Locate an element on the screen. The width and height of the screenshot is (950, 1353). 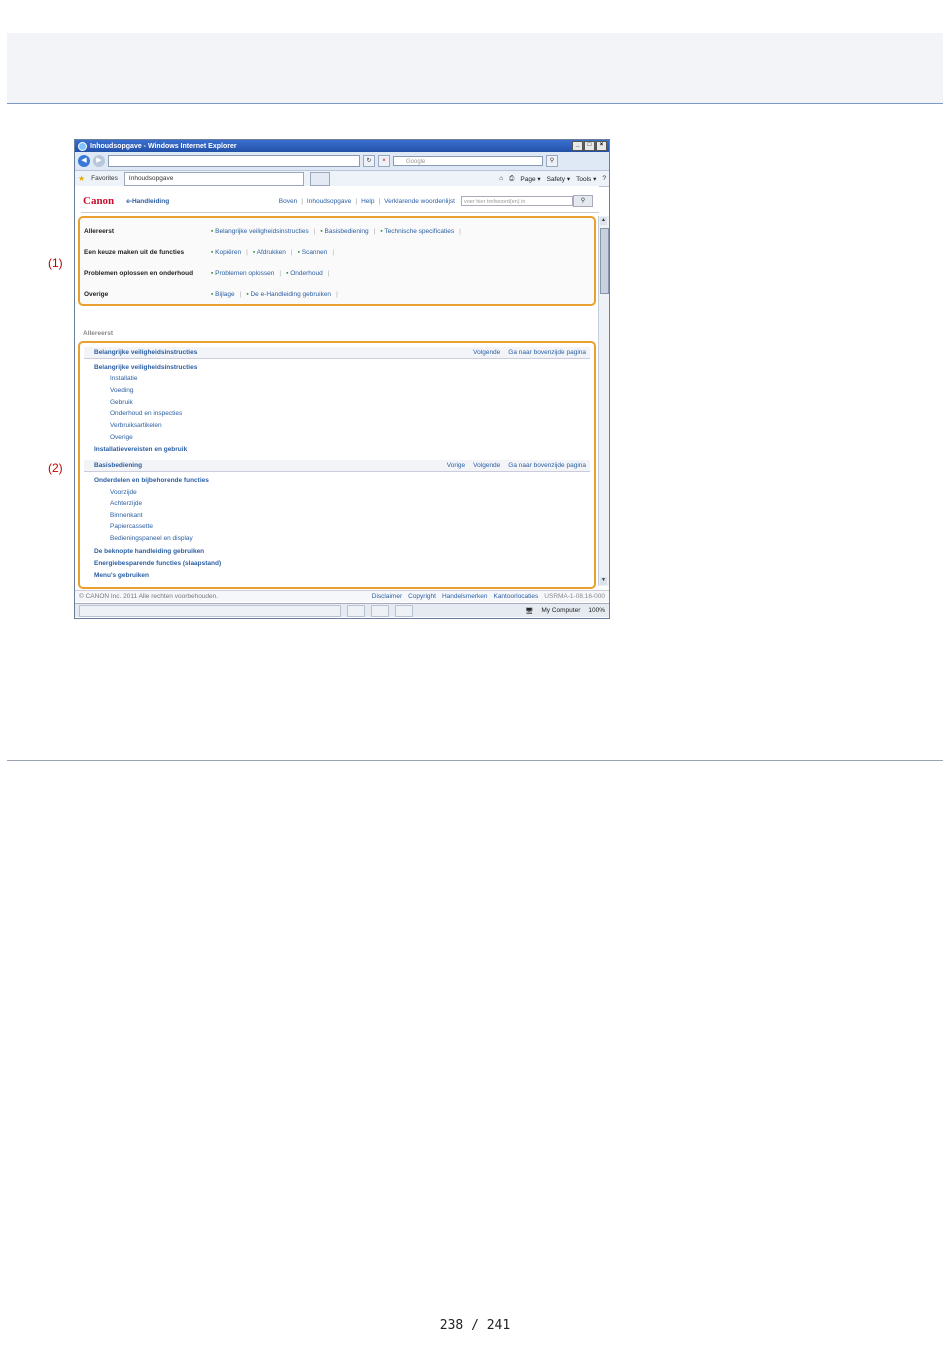
menu-link: ▪ Onderhoud is located at coordinates (304, 273).